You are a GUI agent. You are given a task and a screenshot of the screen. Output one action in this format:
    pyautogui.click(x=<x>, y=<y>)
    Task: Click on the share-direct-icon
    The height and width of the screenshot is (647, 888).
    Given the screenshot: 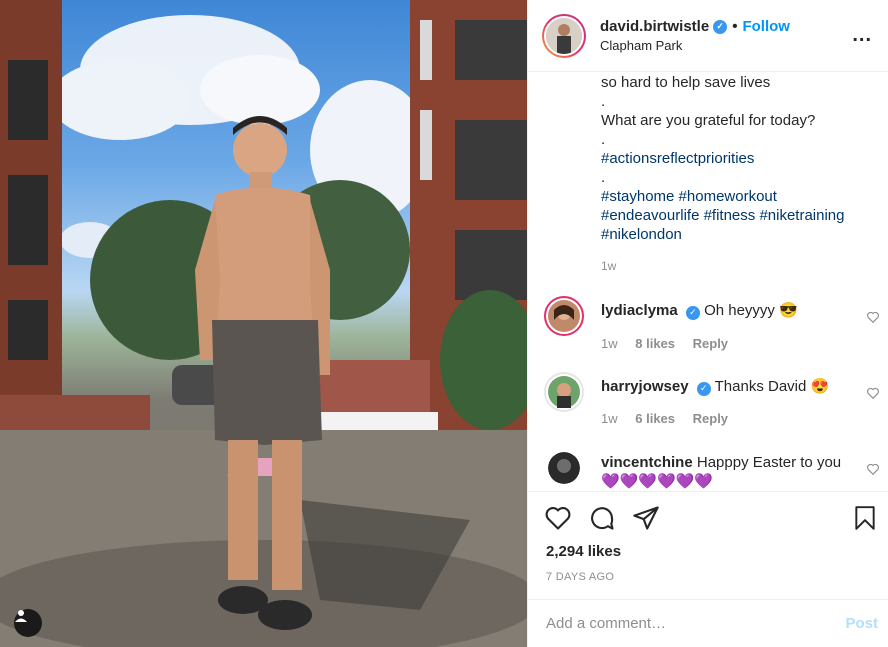 What is the action you would take?
    pyautogui.click(x=646, y=518)
    